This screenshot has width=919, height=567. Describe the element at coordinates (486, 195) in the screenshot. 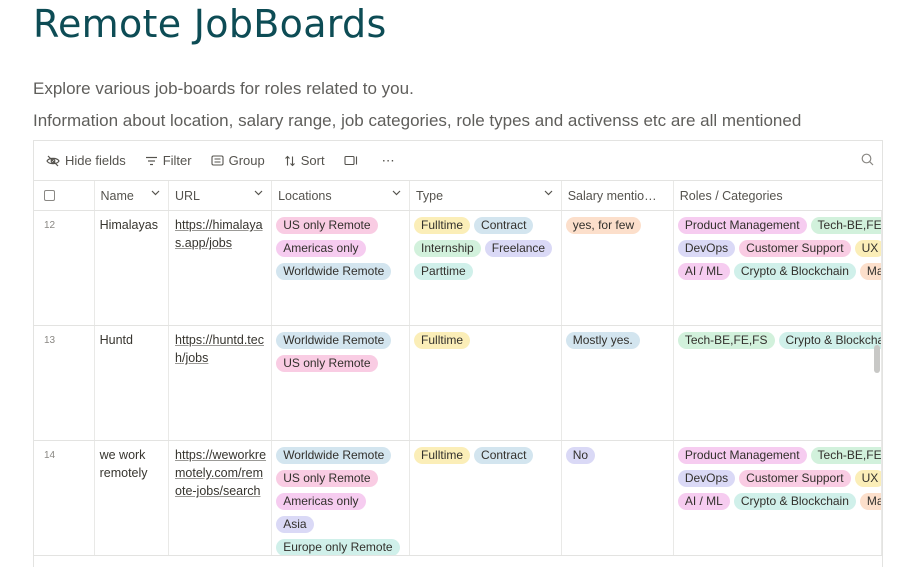

I see `column-header-type: Type` at that location.